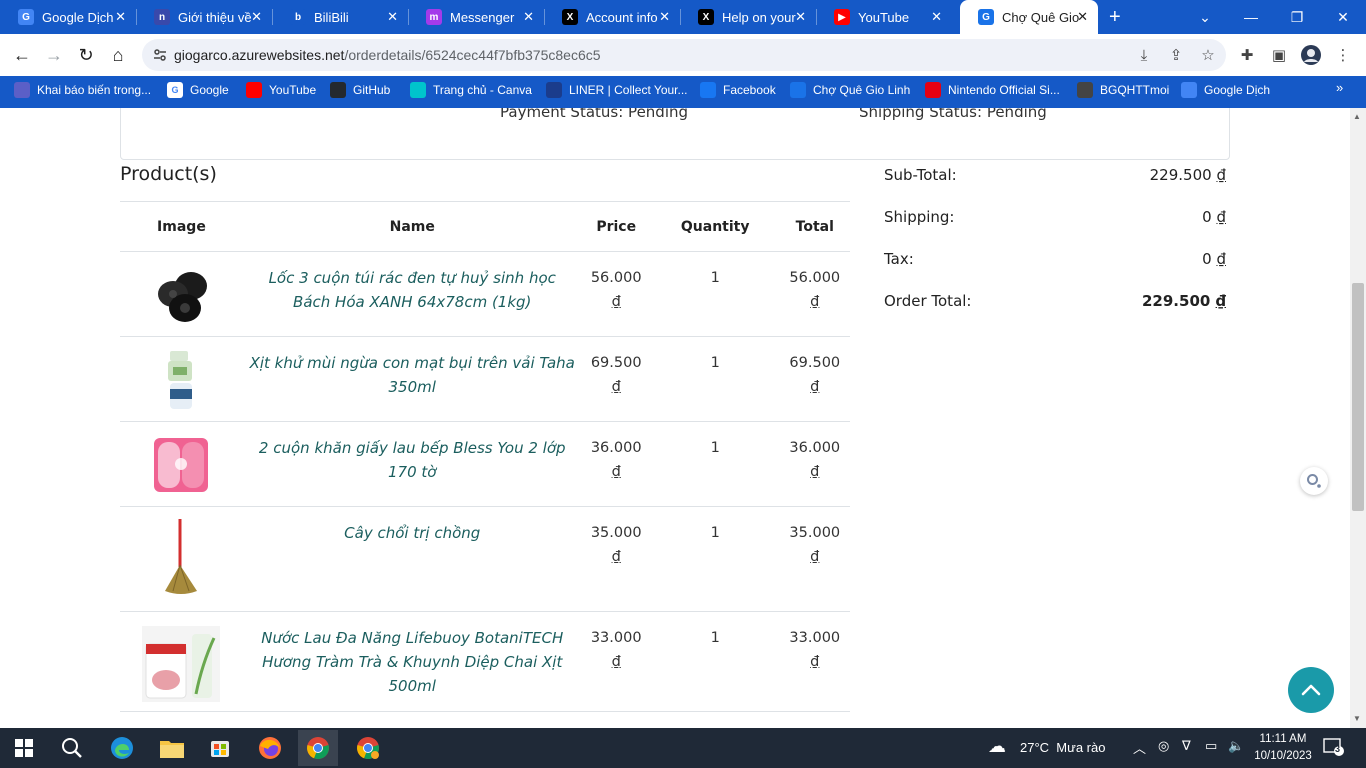 The height and width of the screenshot is (768, 1366). I want to click on browser-tab: m Messenger ✕, so click(476, 17).